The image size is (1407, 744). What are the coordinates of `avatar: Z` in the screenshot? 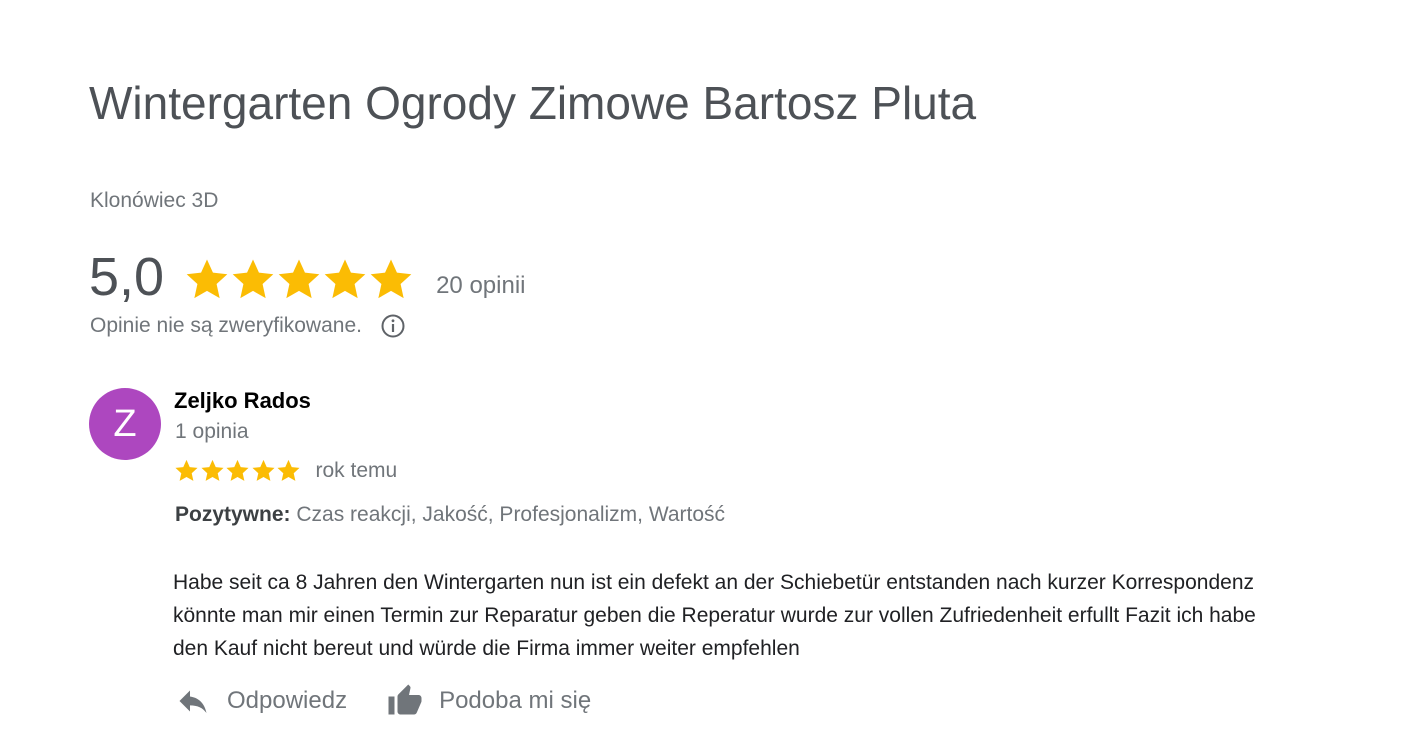 It's located at (125, 424).